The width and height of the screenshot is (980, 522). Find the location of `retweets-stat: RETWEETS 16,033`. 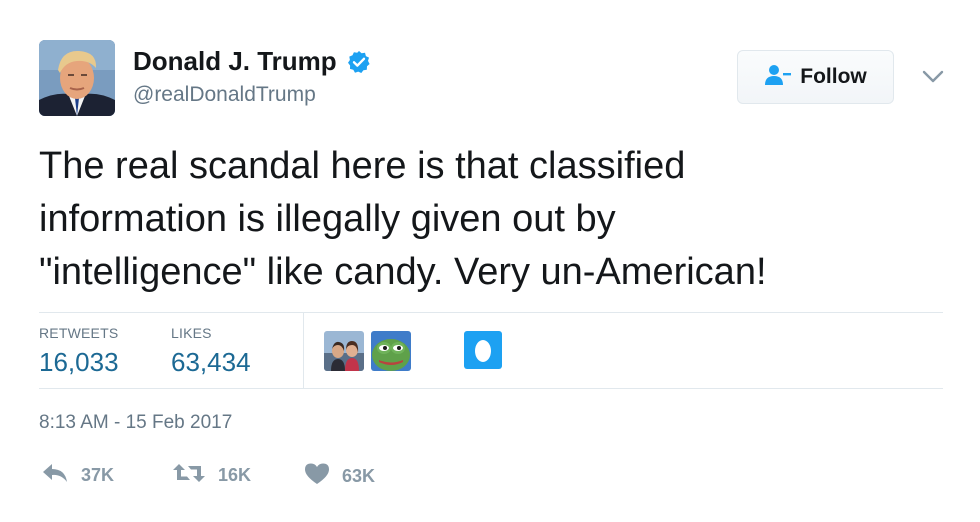

retweets-stat: RETWEETS 16,033 is located at coordinates (79, 351).